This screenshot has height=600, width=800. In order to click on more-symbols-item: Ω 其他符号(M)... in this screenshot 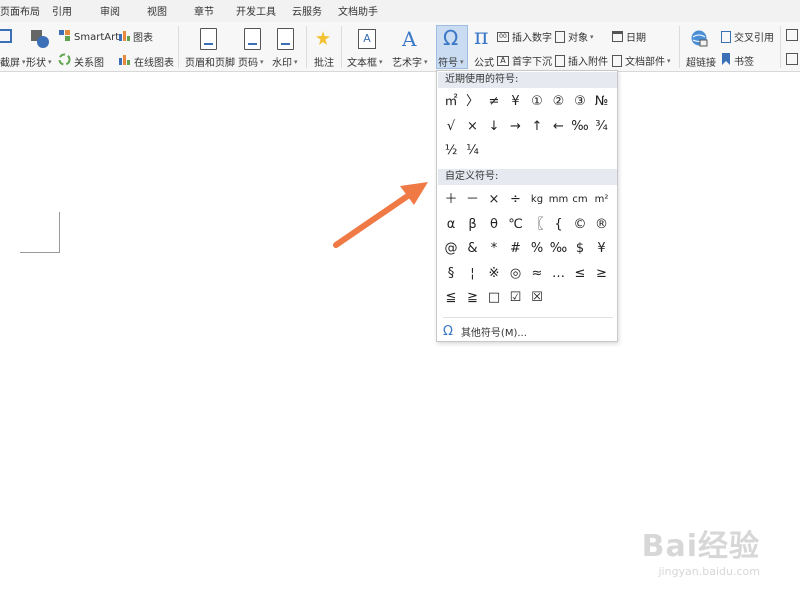, I will do `click(528, 331)`.